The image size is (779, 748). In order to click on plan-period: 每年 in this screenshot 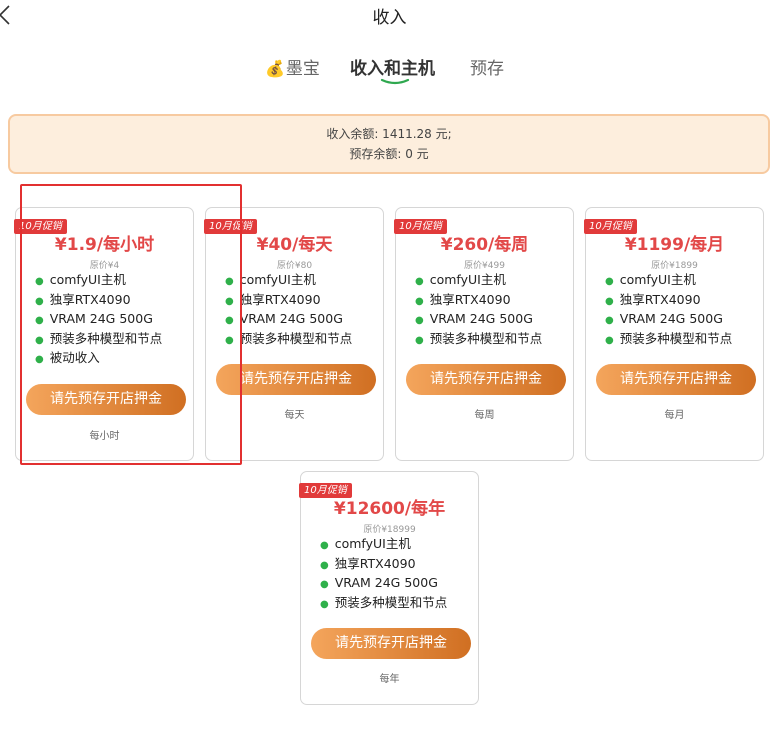, I will do `click(389, 679)`.